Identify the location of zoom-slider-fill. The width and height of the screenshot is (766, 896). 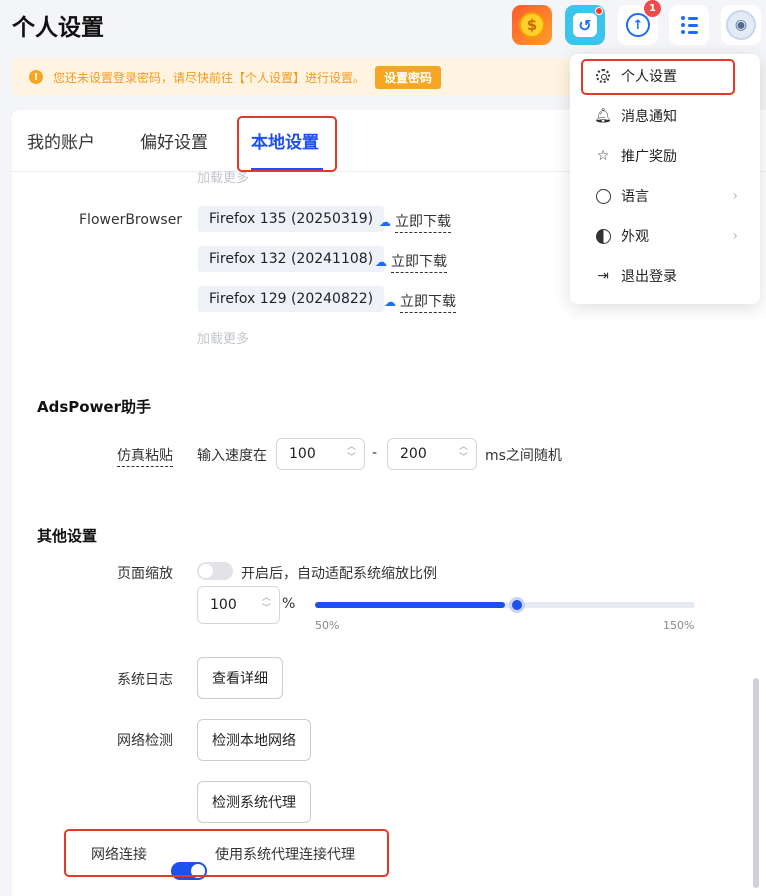
(410, 605).